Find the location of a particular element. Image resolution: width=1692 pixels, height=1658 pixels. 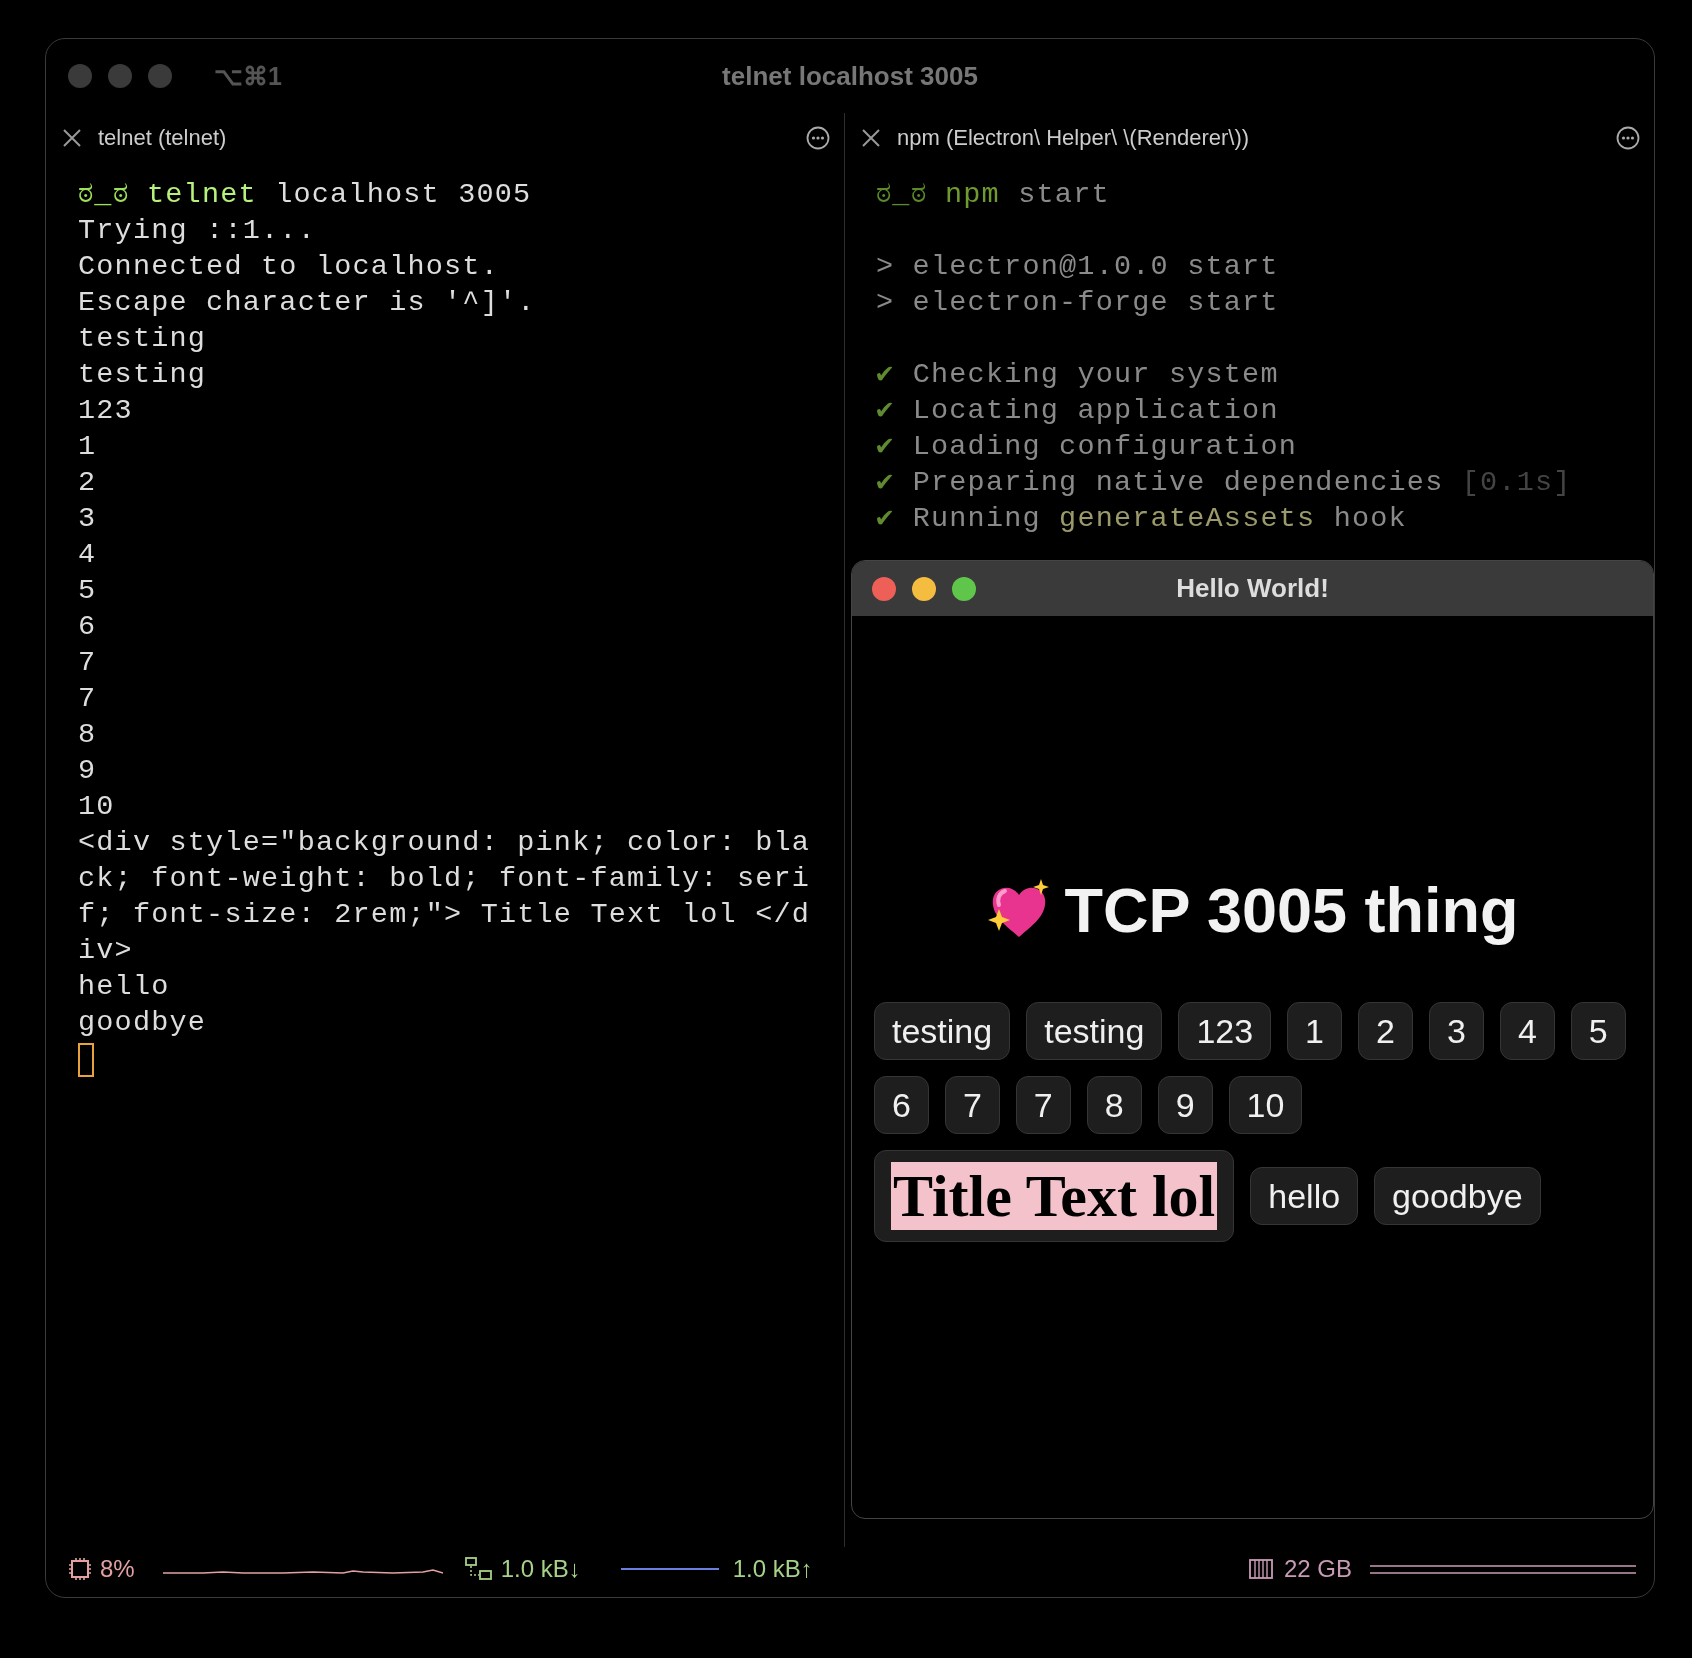

terminal-line: 10 is located at coordinates (97, 807).